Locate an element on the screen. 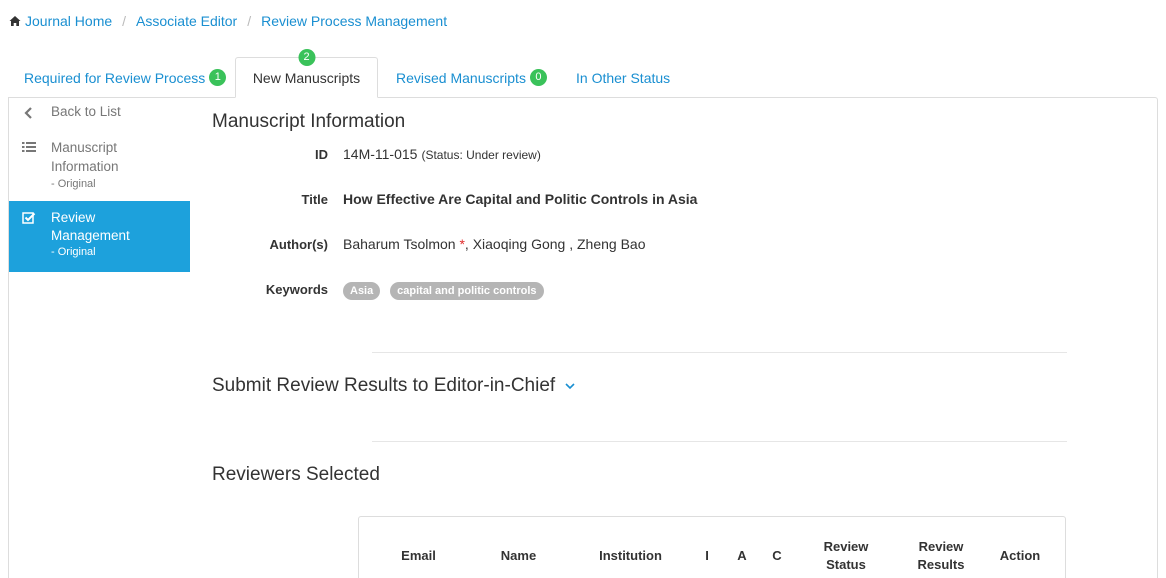 The image size is (1166, 578). column-header-name: Name is located at coordinates (518, 556).